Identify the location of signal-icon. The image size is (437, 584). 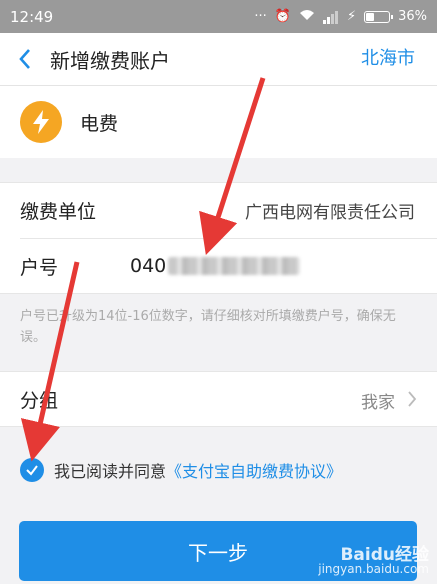
(330, 16).